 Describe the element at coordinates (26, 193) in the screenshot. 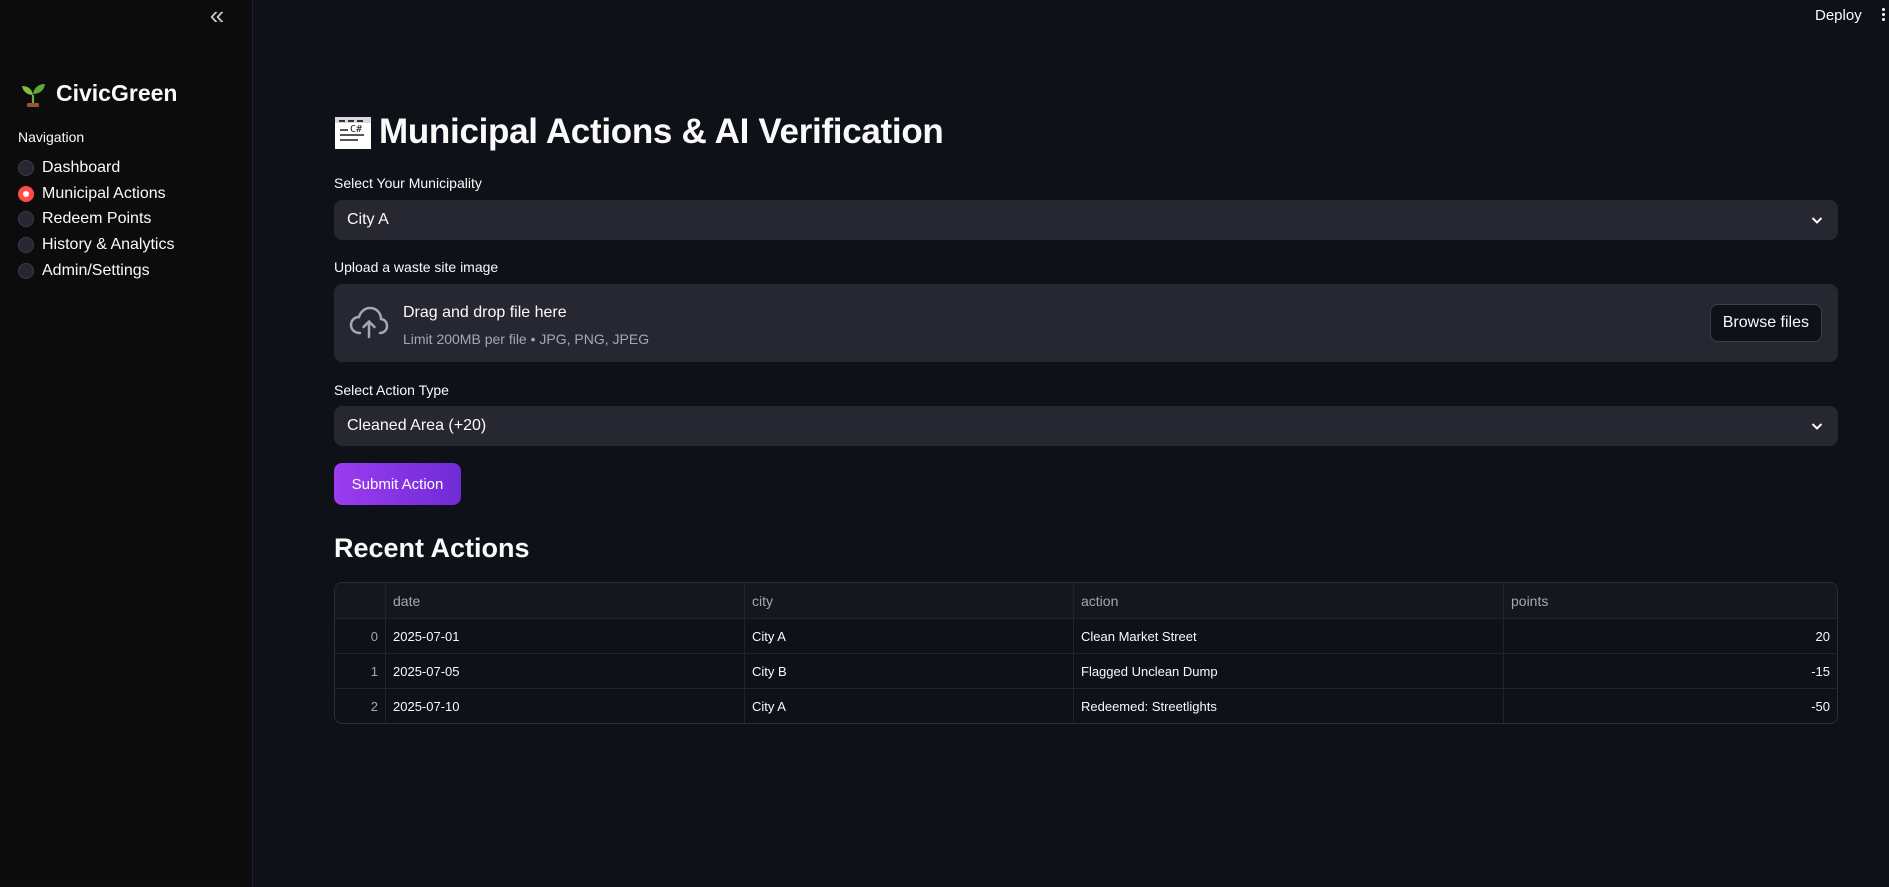

I see `radio-municipal-actions` at that location.